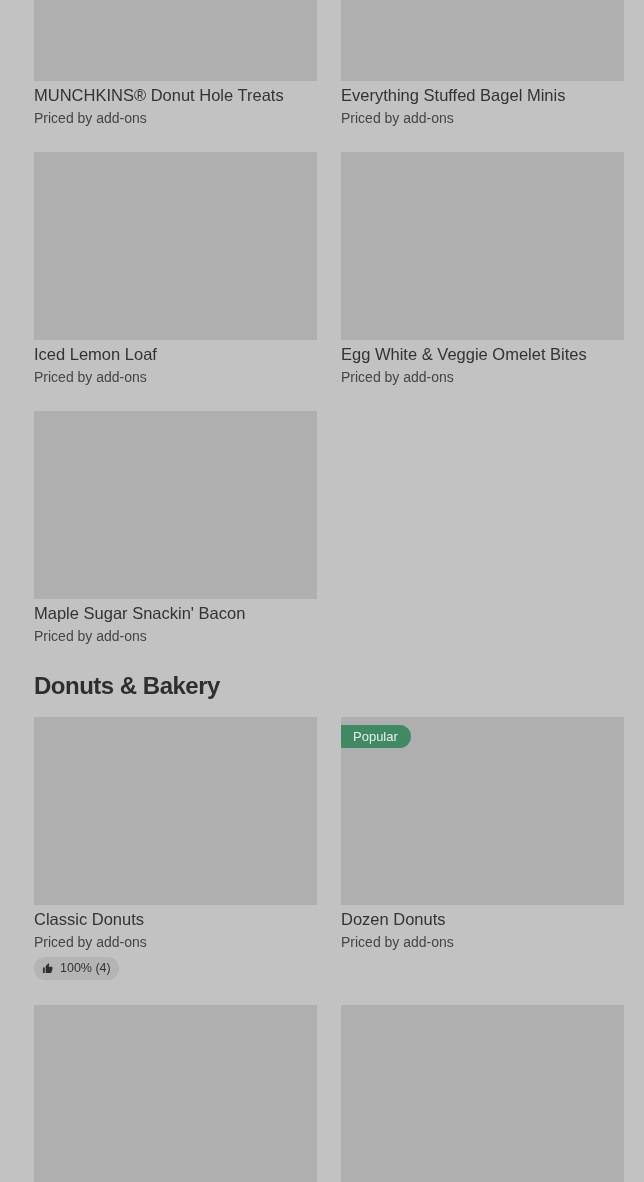  Describe the element at coordinates (482, 811) in the screenshot. I see `image-placeholder: Popular` at that location.